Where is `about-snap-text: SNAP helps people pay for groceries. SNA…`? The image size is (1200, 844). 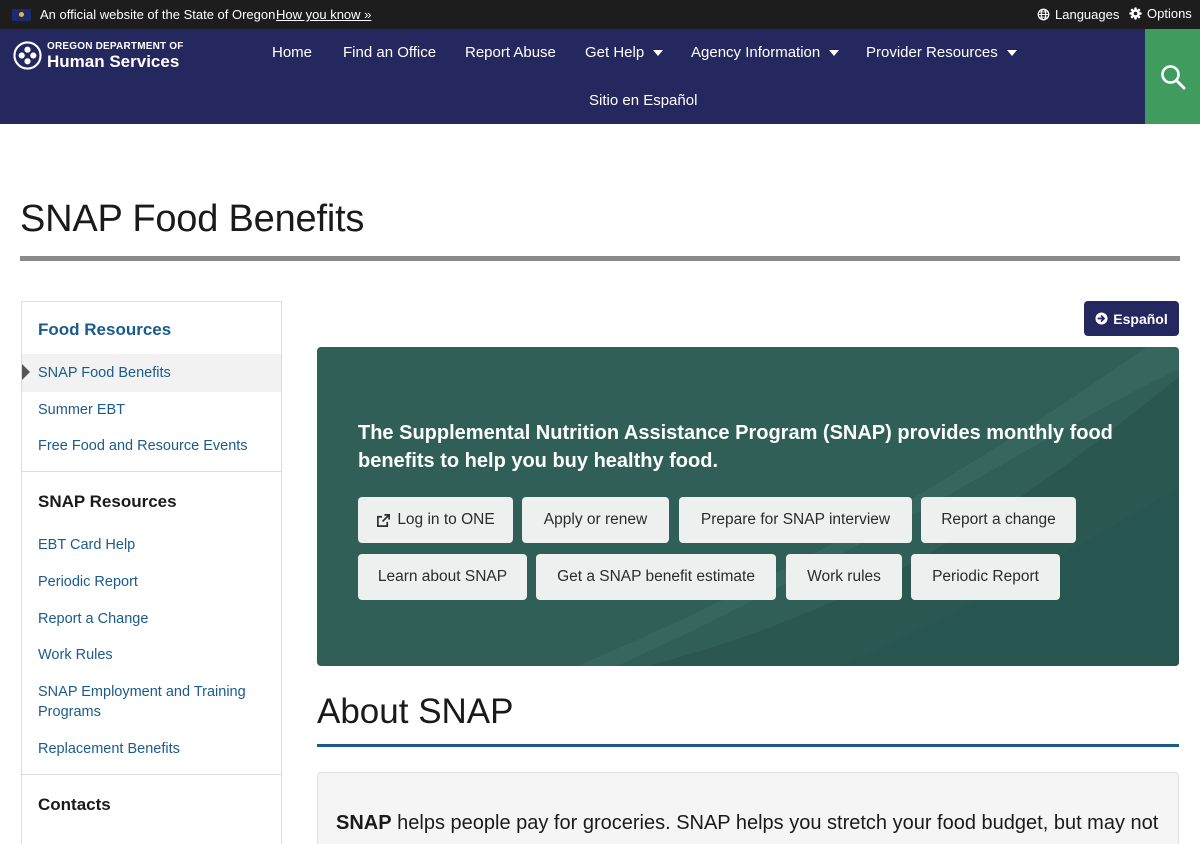
about-snap-text: SNAP helps people pay for groceries. SNA… is located at coordinates (751, 823).